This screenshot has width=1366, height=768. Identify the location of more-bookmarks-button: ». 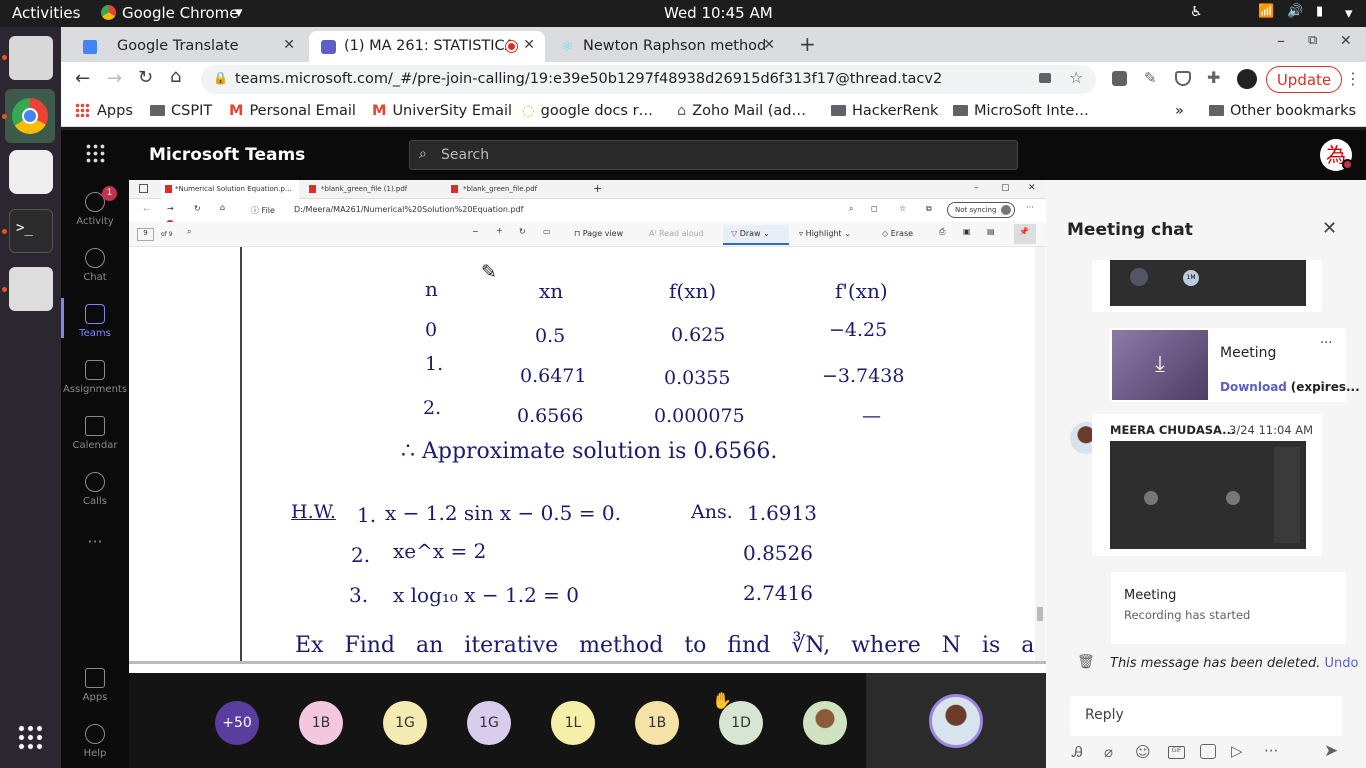
(1179, 111).